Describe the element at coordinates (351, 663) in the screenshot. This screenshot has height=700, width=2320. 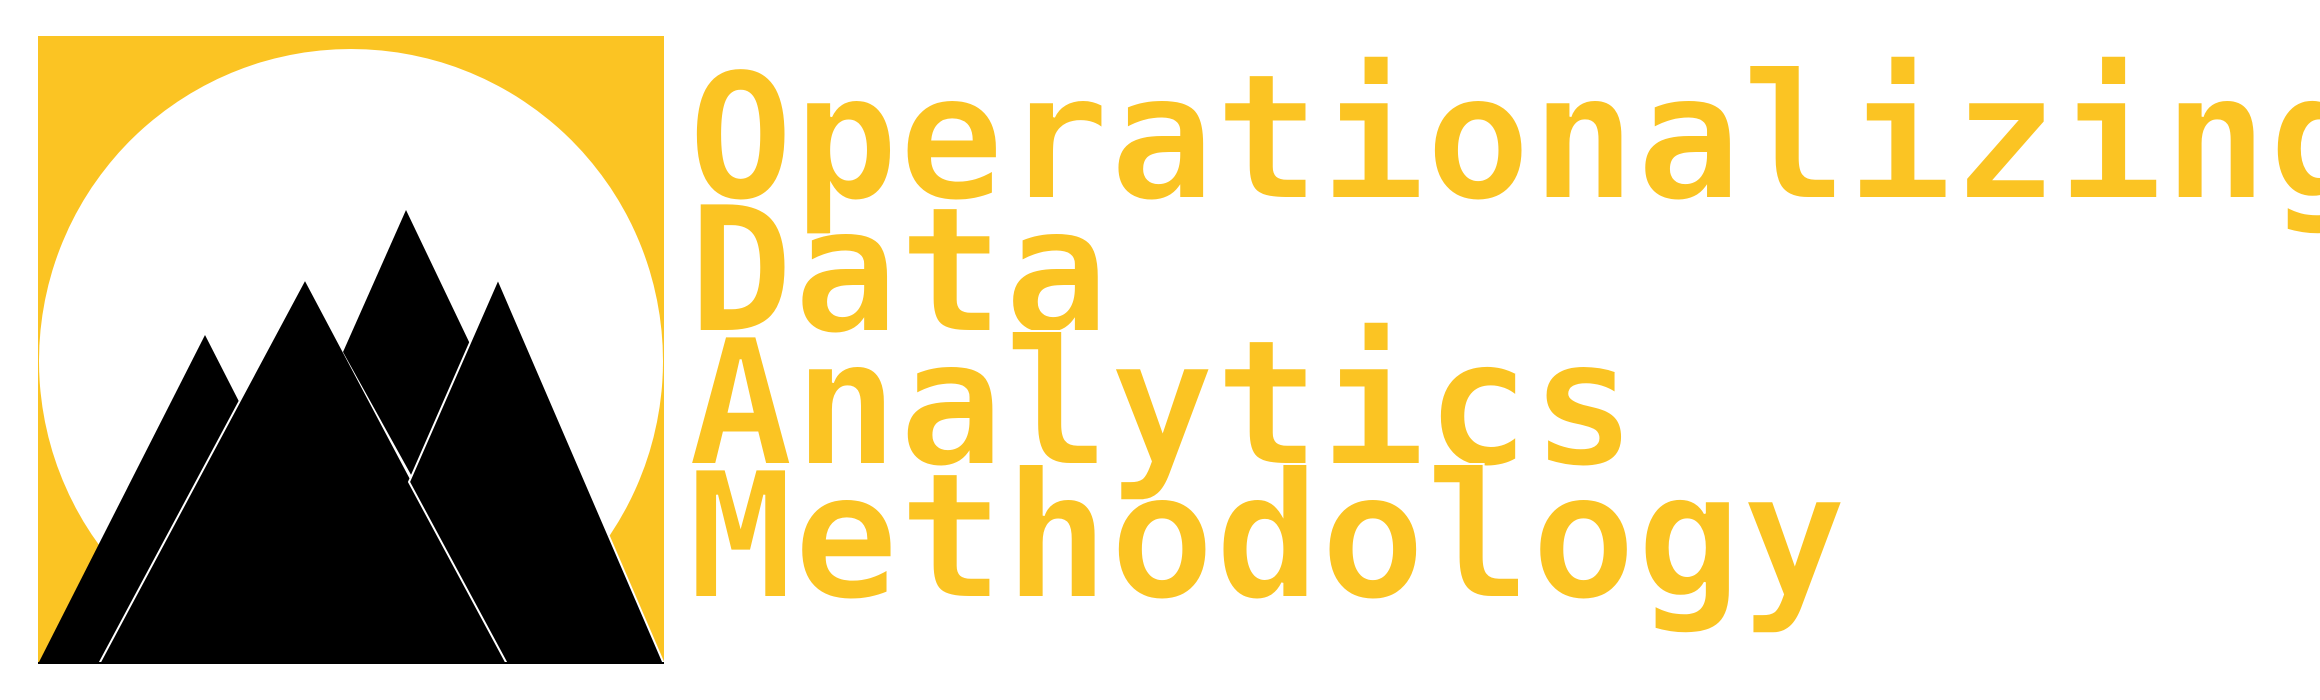
I see `logo-baseline` at that location.